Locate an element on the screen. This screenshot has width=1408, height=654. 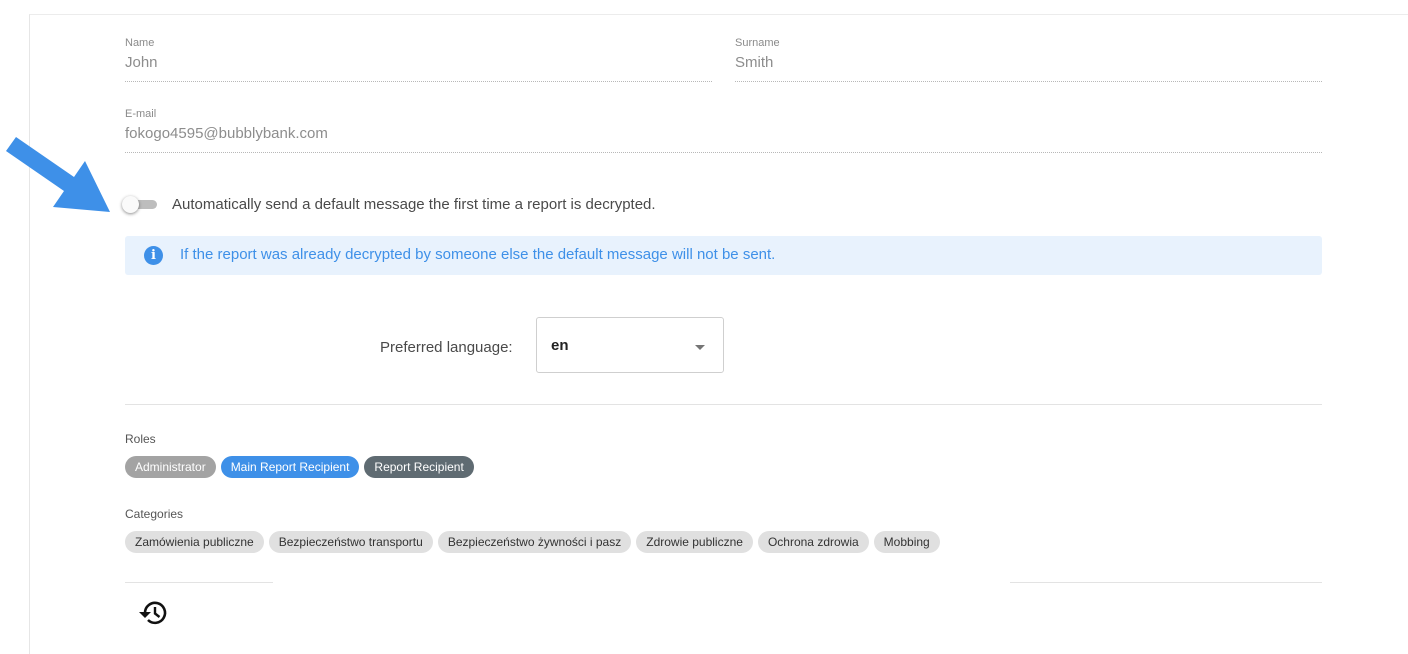
name-underline is located at coordinates (418, 81).